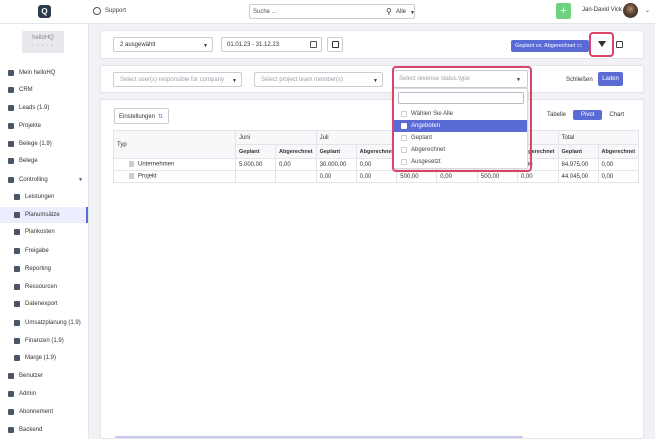  Describe the element at coordinates (563, 11) in the screenshot. I see `add-button: +` at that location.